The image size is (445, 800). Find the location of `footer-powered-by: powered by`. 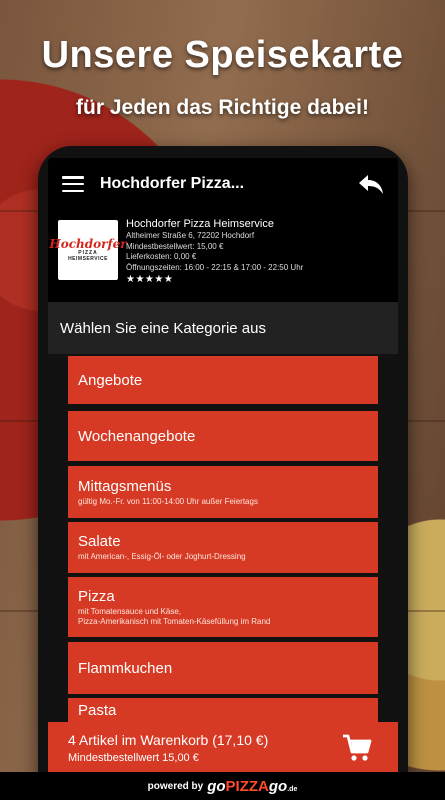

footer-powered-by: powered by is located at coordinates (175, 786).